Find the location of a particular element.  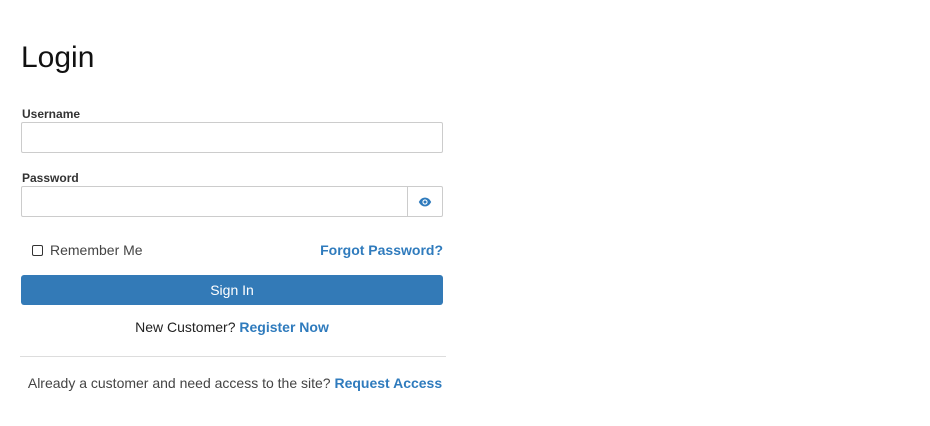

show-password-button is located at coordinates (425, 201).